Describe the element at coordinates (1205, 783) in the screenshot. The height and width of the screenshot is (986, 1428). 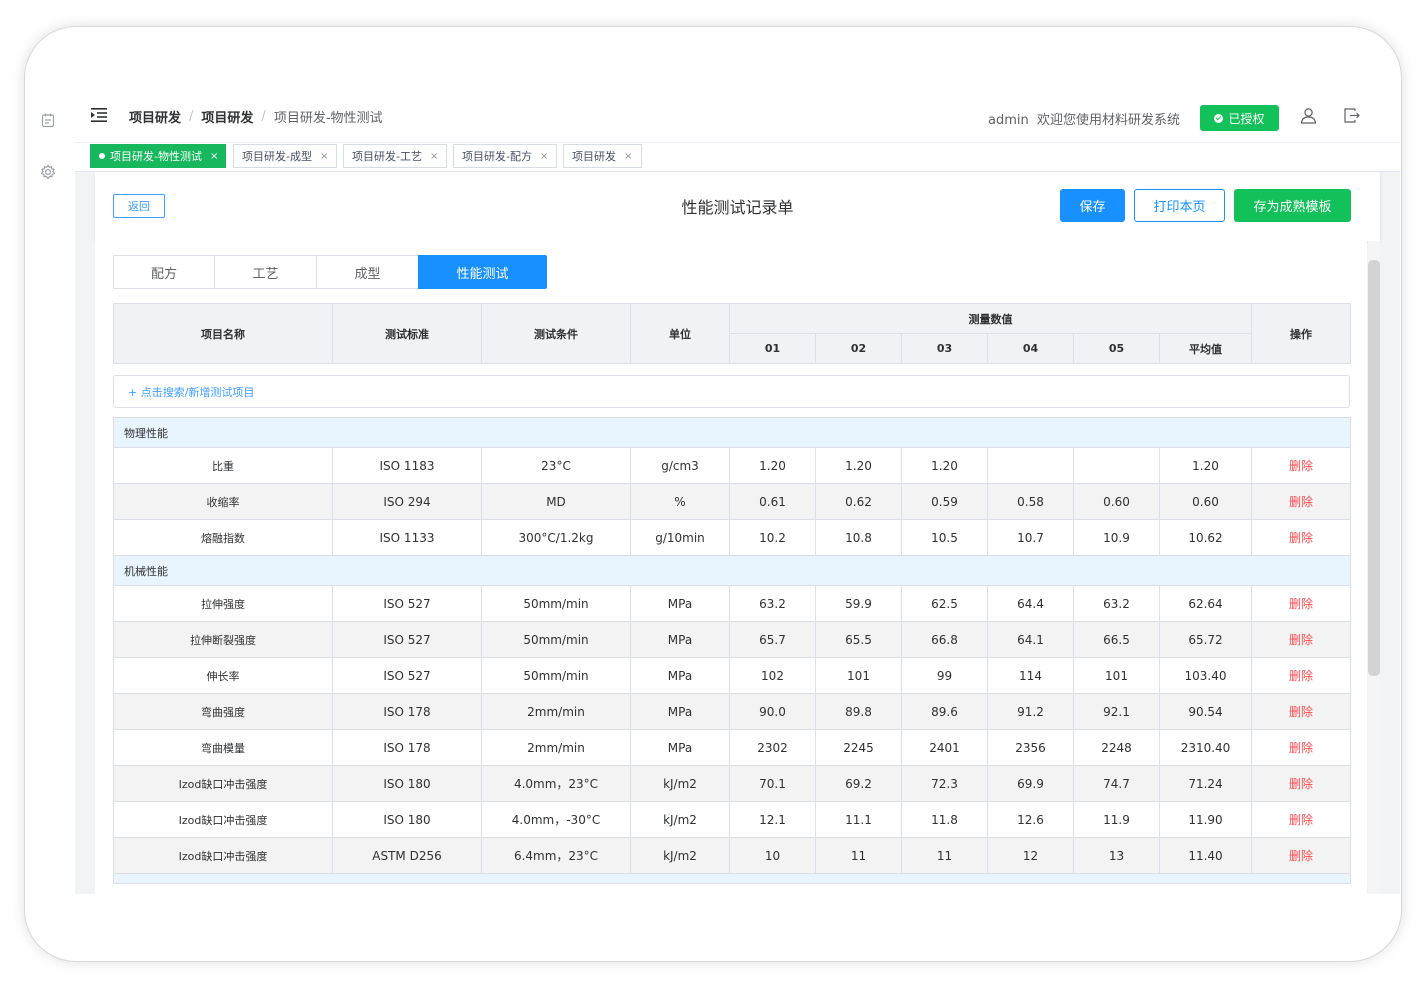
I see `cell-average: 71.24` at that location.